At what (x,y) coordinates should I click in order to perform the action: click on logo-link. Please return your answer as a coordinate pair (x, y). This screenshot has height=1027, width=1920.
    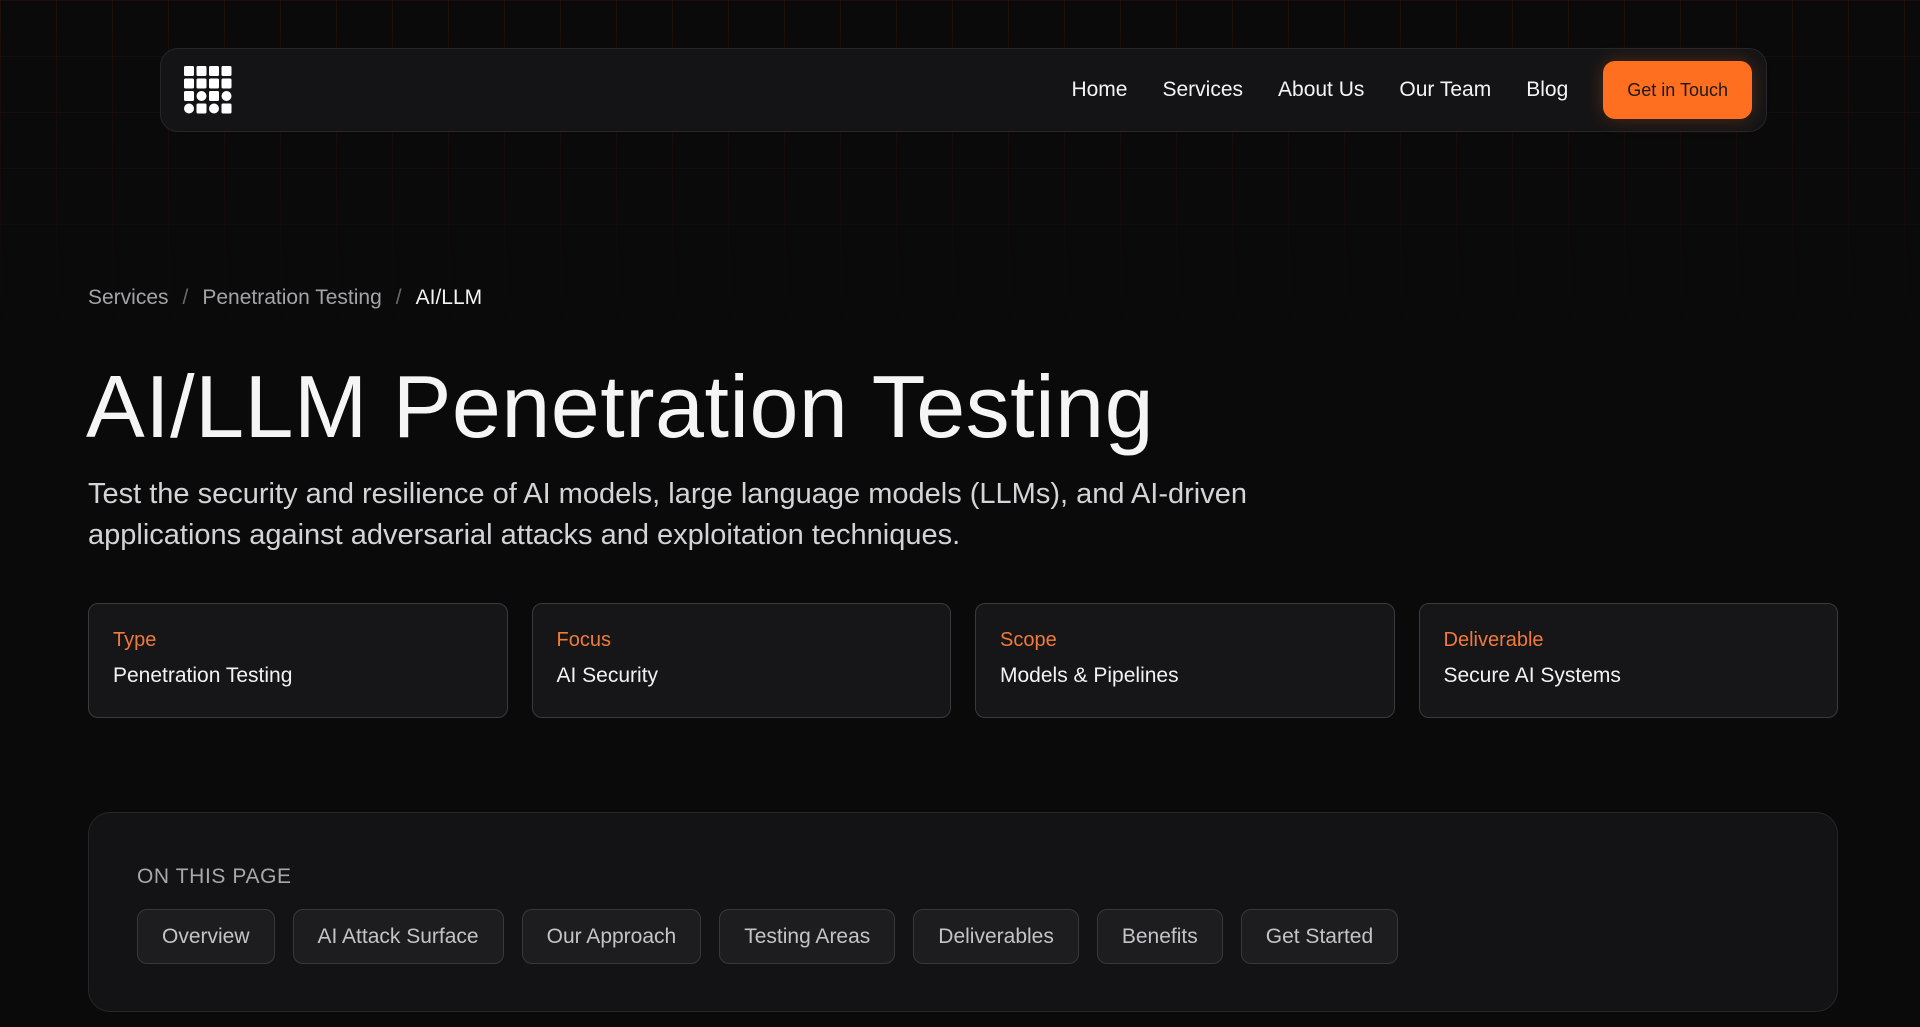
    Looking at the image, I should click on (208, 90).